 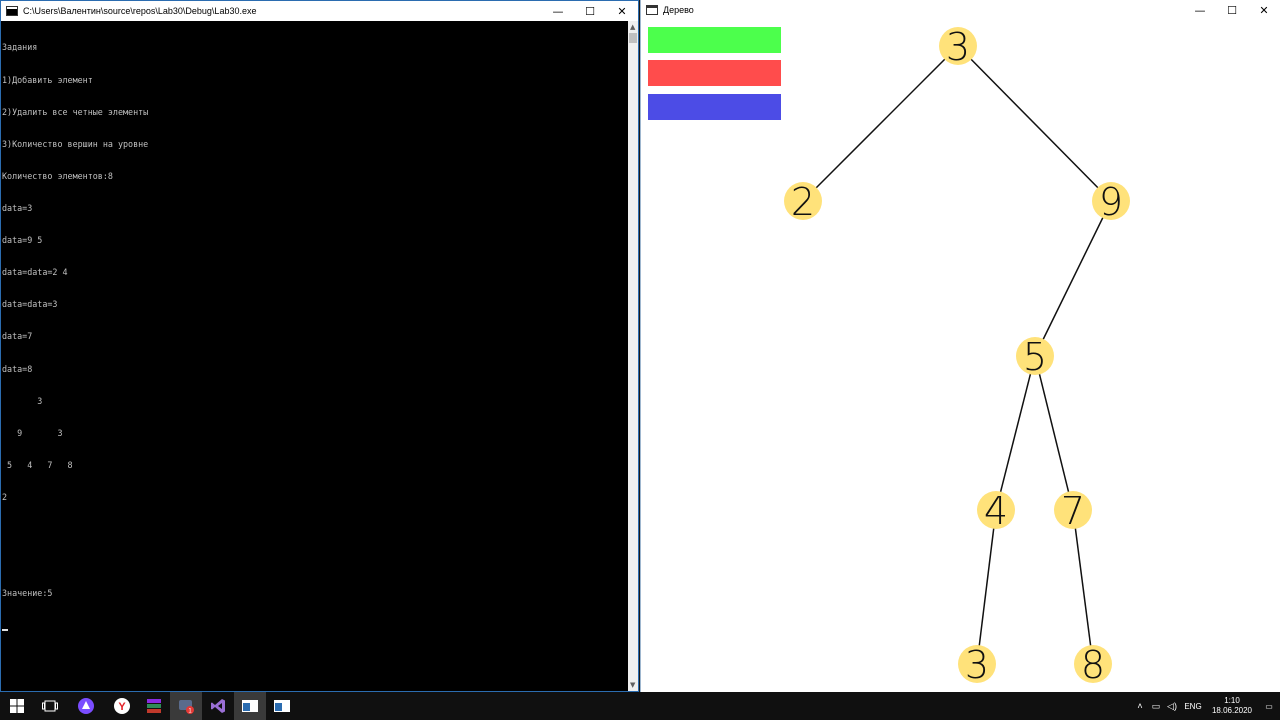 What do you see at coordinates (1140, 706) in the screenshot?
I see `show-hidden-icons-icon: ˄` at bounding box center [1140, 706].